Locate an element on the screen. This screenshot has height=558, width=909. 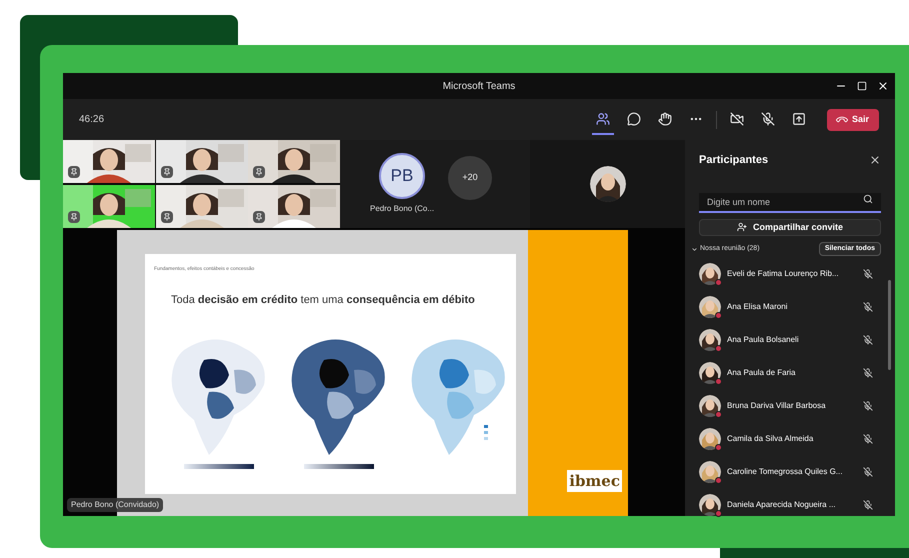
participant-item: Ana Elisa Maroni is located at coordinates (786, 306).